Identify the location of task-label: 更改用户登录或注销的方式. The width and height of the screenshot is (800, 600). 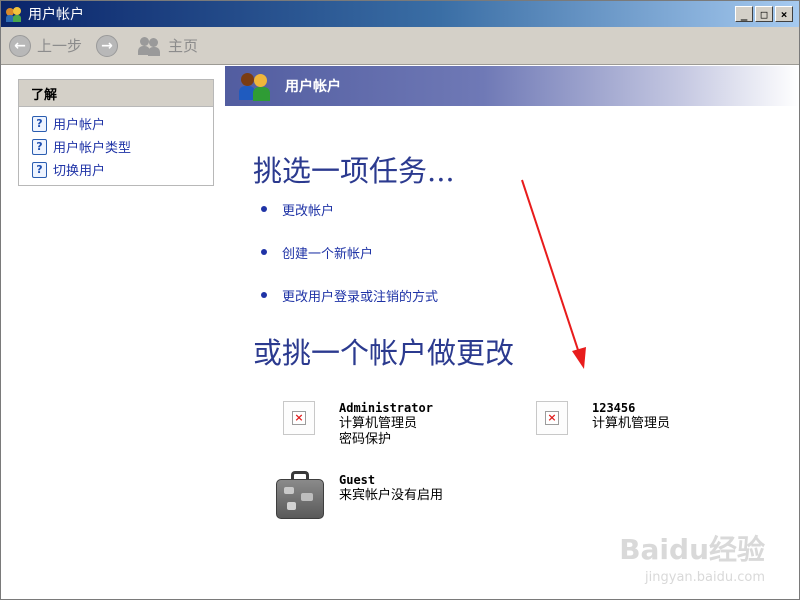
(360, 297).